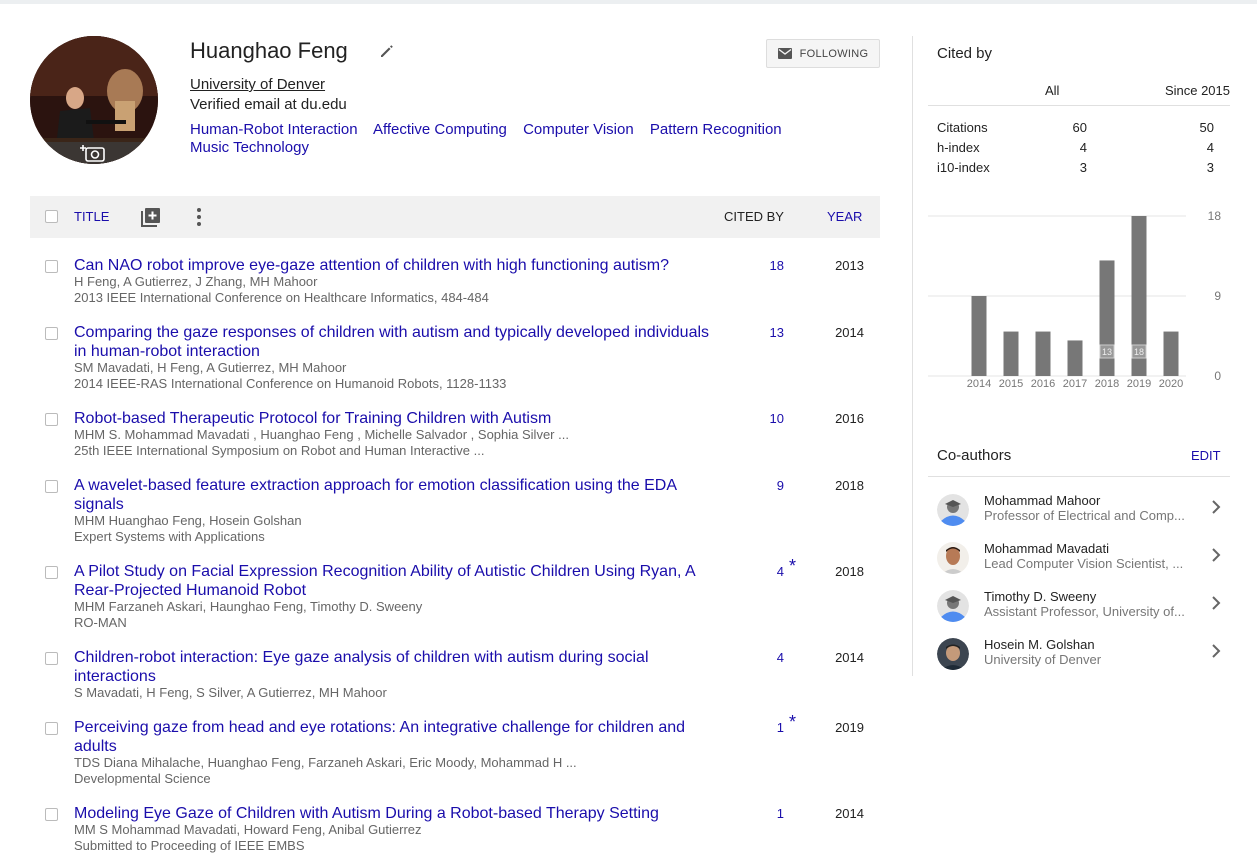  Describe the element at coordinates (953, 510) in the screenshot. I see `default-avatar-icon` at that location.